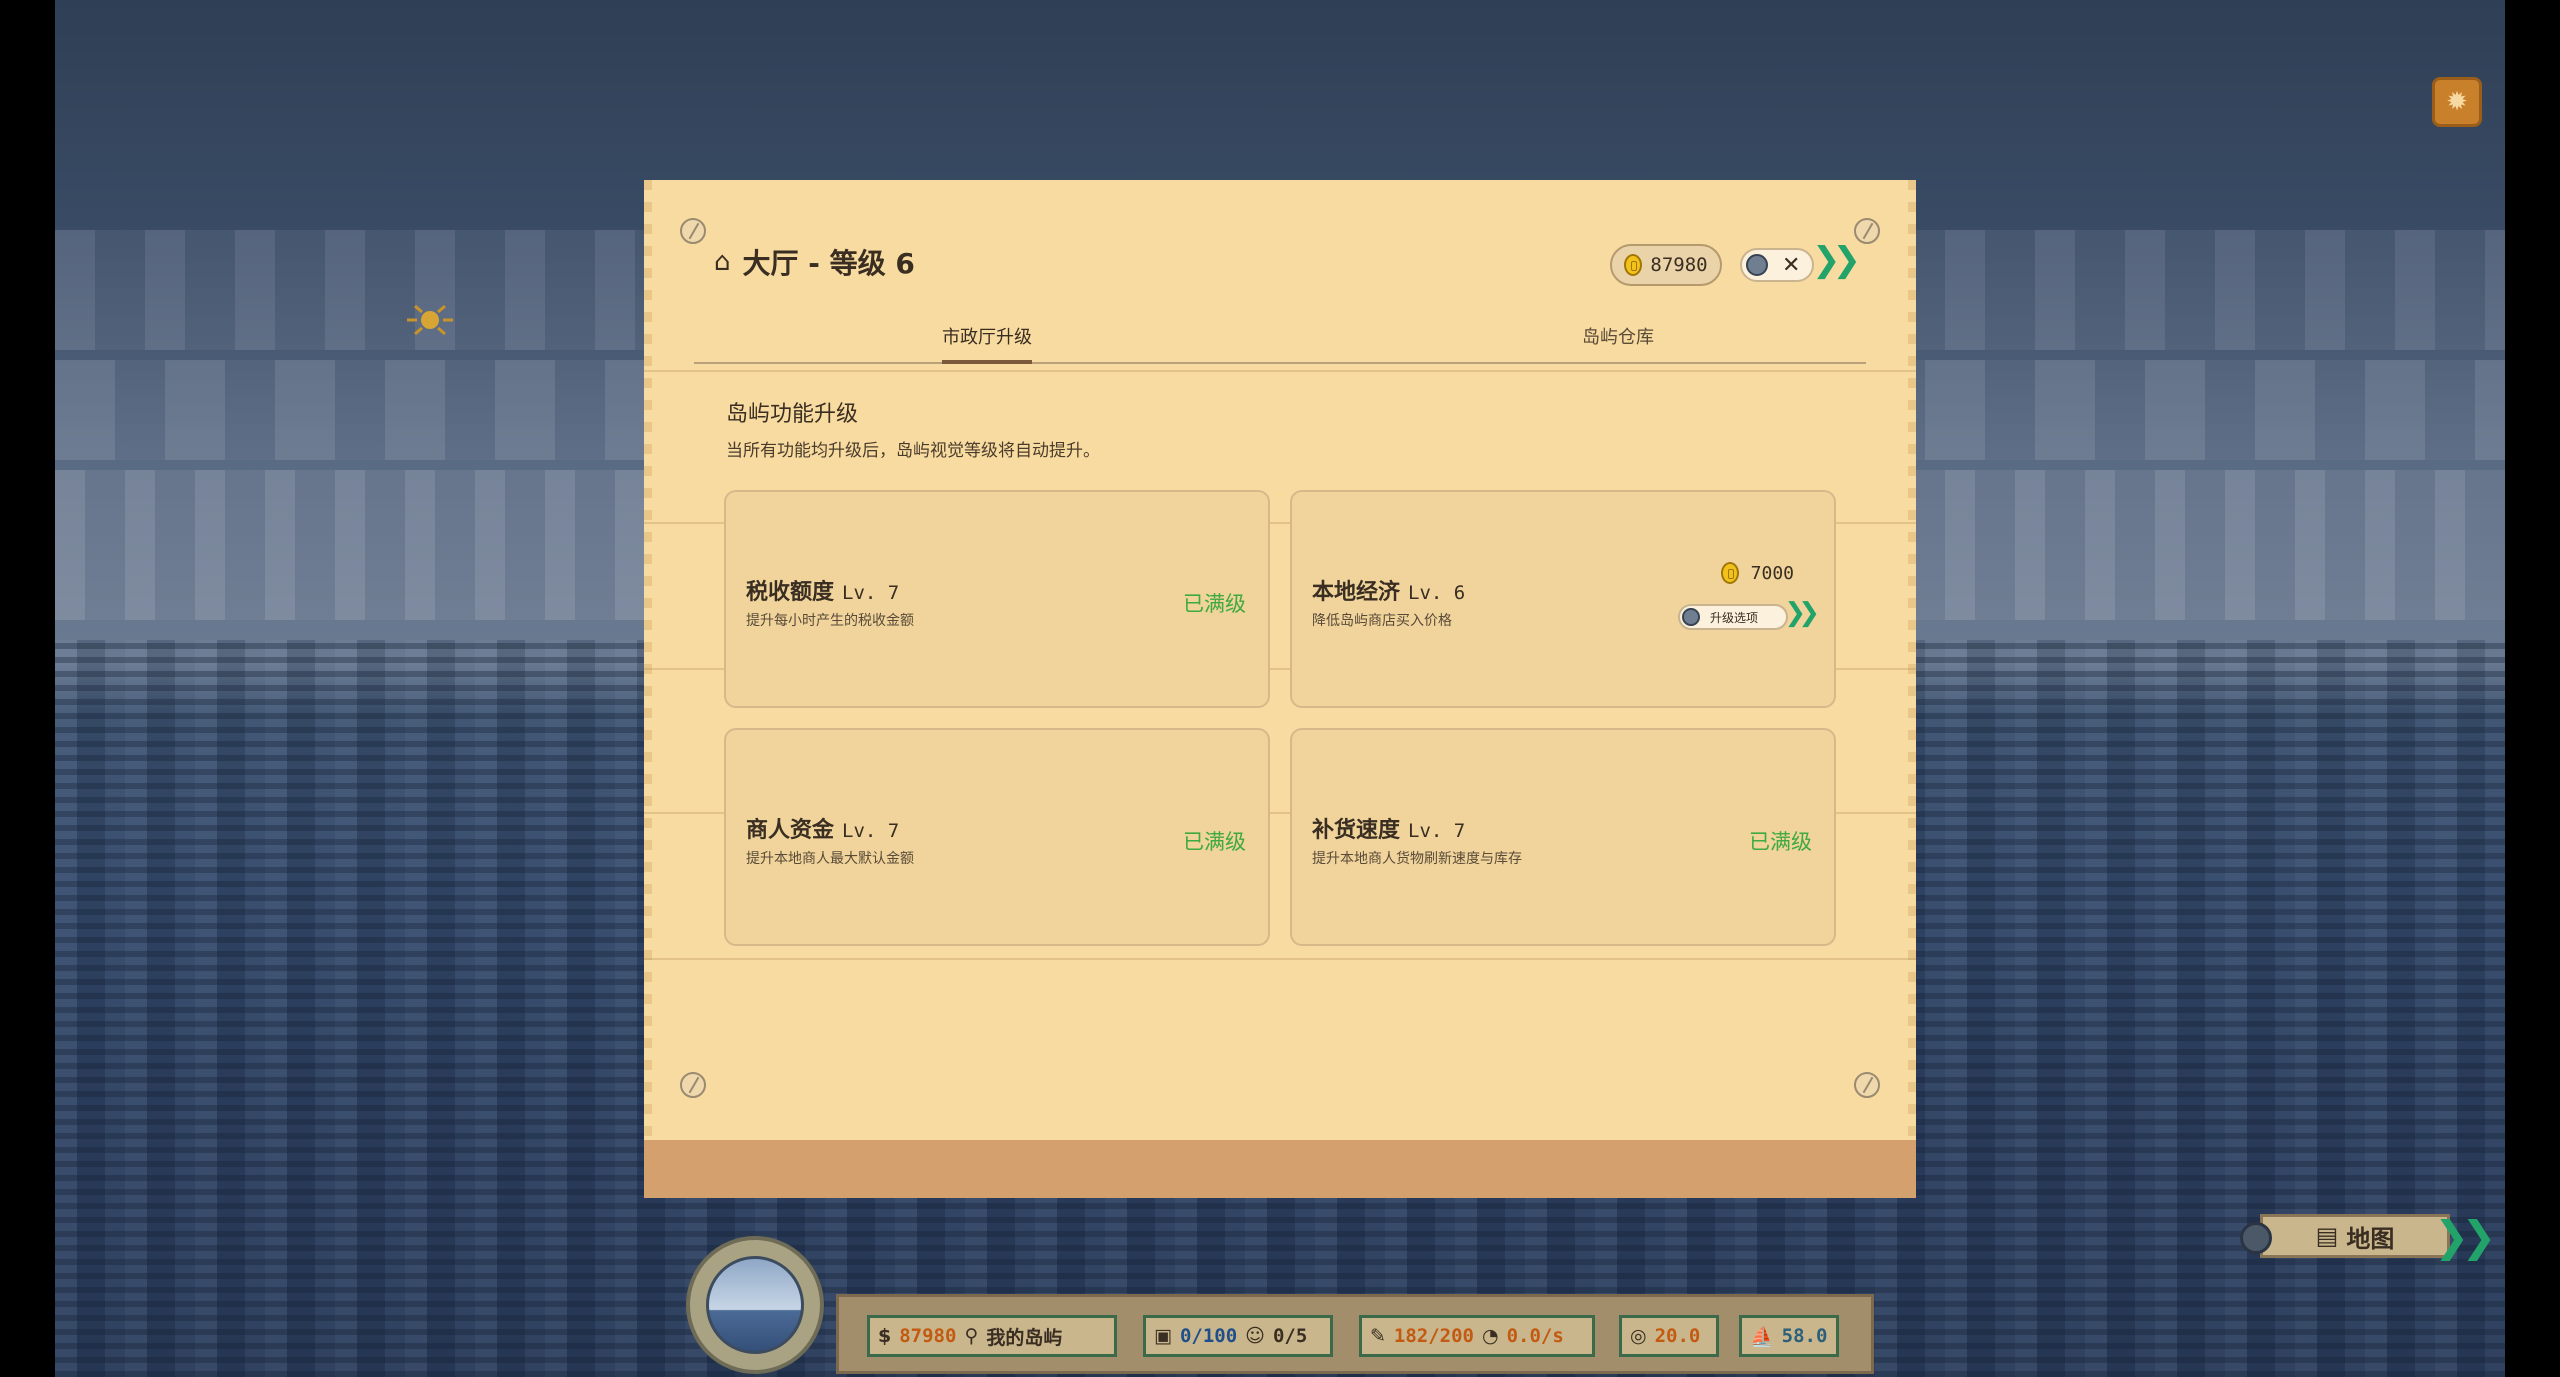  I want to click on hud-stat1-value: 20.0, so click(1677, 1336).